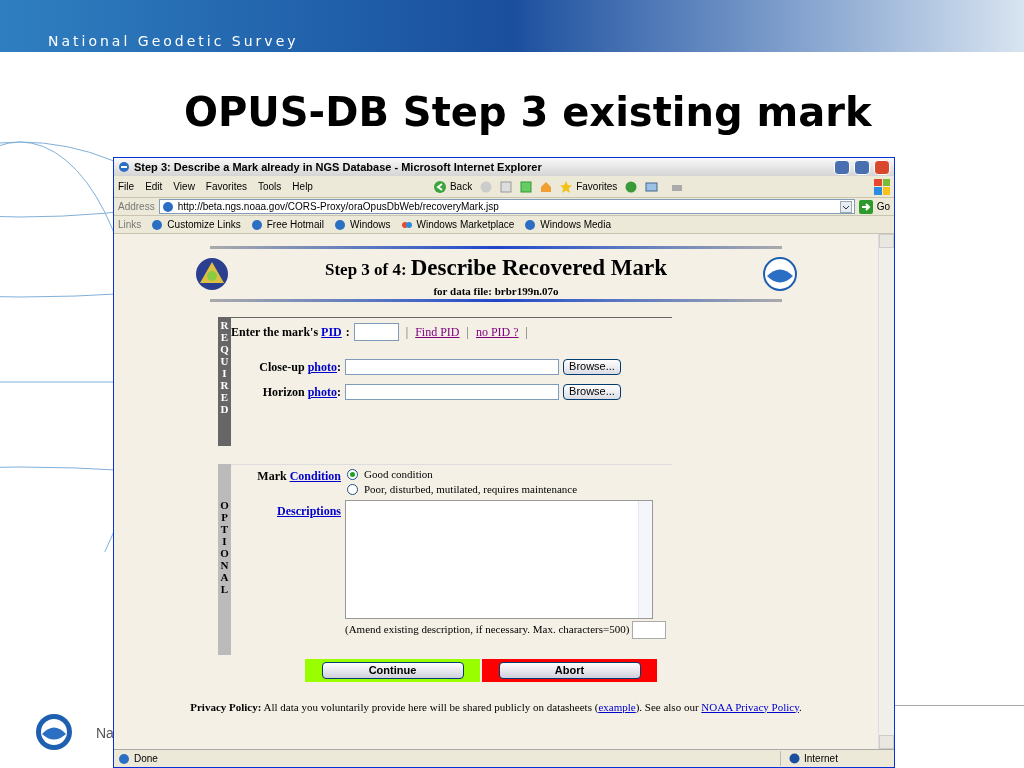  What do you see at coordinates (566, 186) in the screenshot?
I see `star-icon` at bounding box center [566, 186].